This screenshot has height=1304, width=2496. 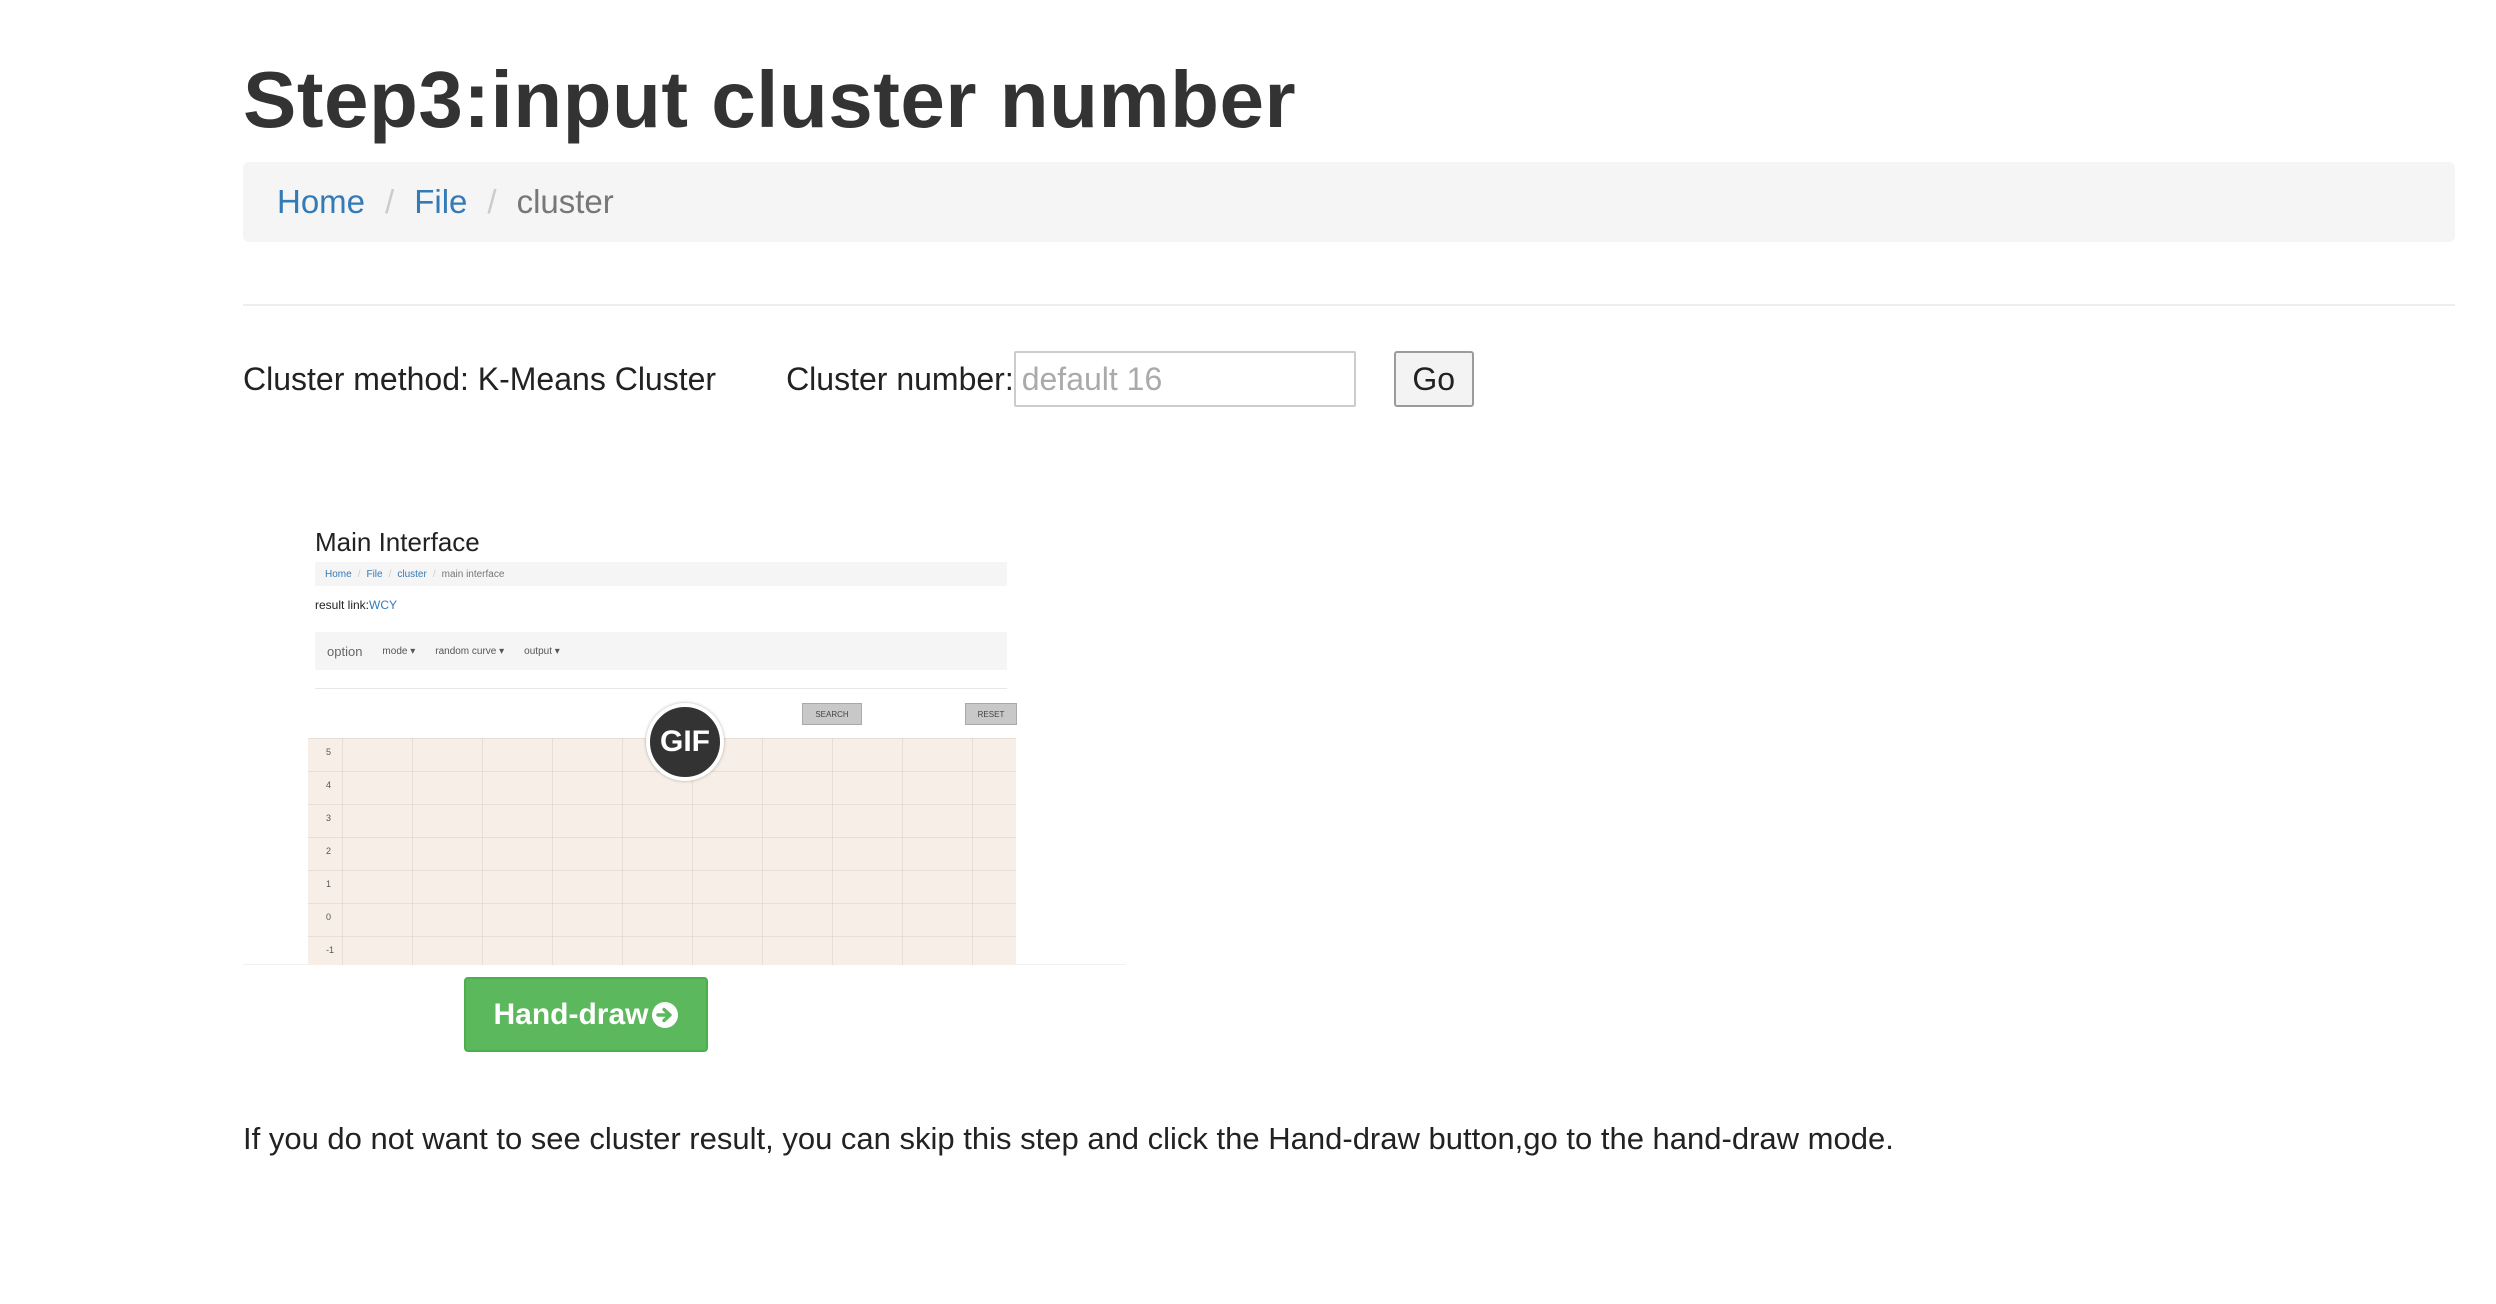 What do you see at coordinates (991, 714) in the screenshot?
I see `preview-reset-button: RESET` at bounding box center [991, 714].